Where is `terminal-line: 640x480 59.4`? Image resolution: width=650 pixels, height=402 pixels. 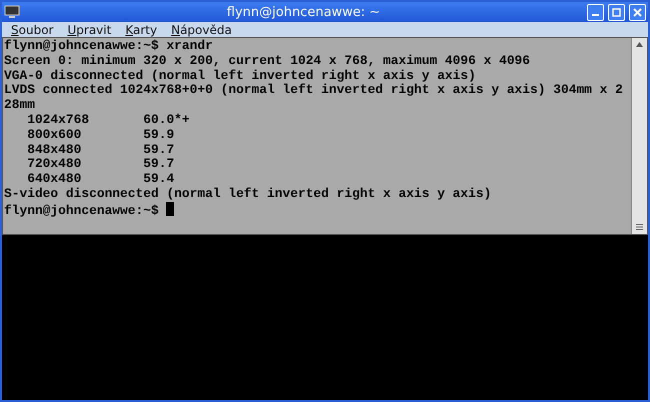
terminal-line: 640x480 59.4 is located at coordinates (101, 179).